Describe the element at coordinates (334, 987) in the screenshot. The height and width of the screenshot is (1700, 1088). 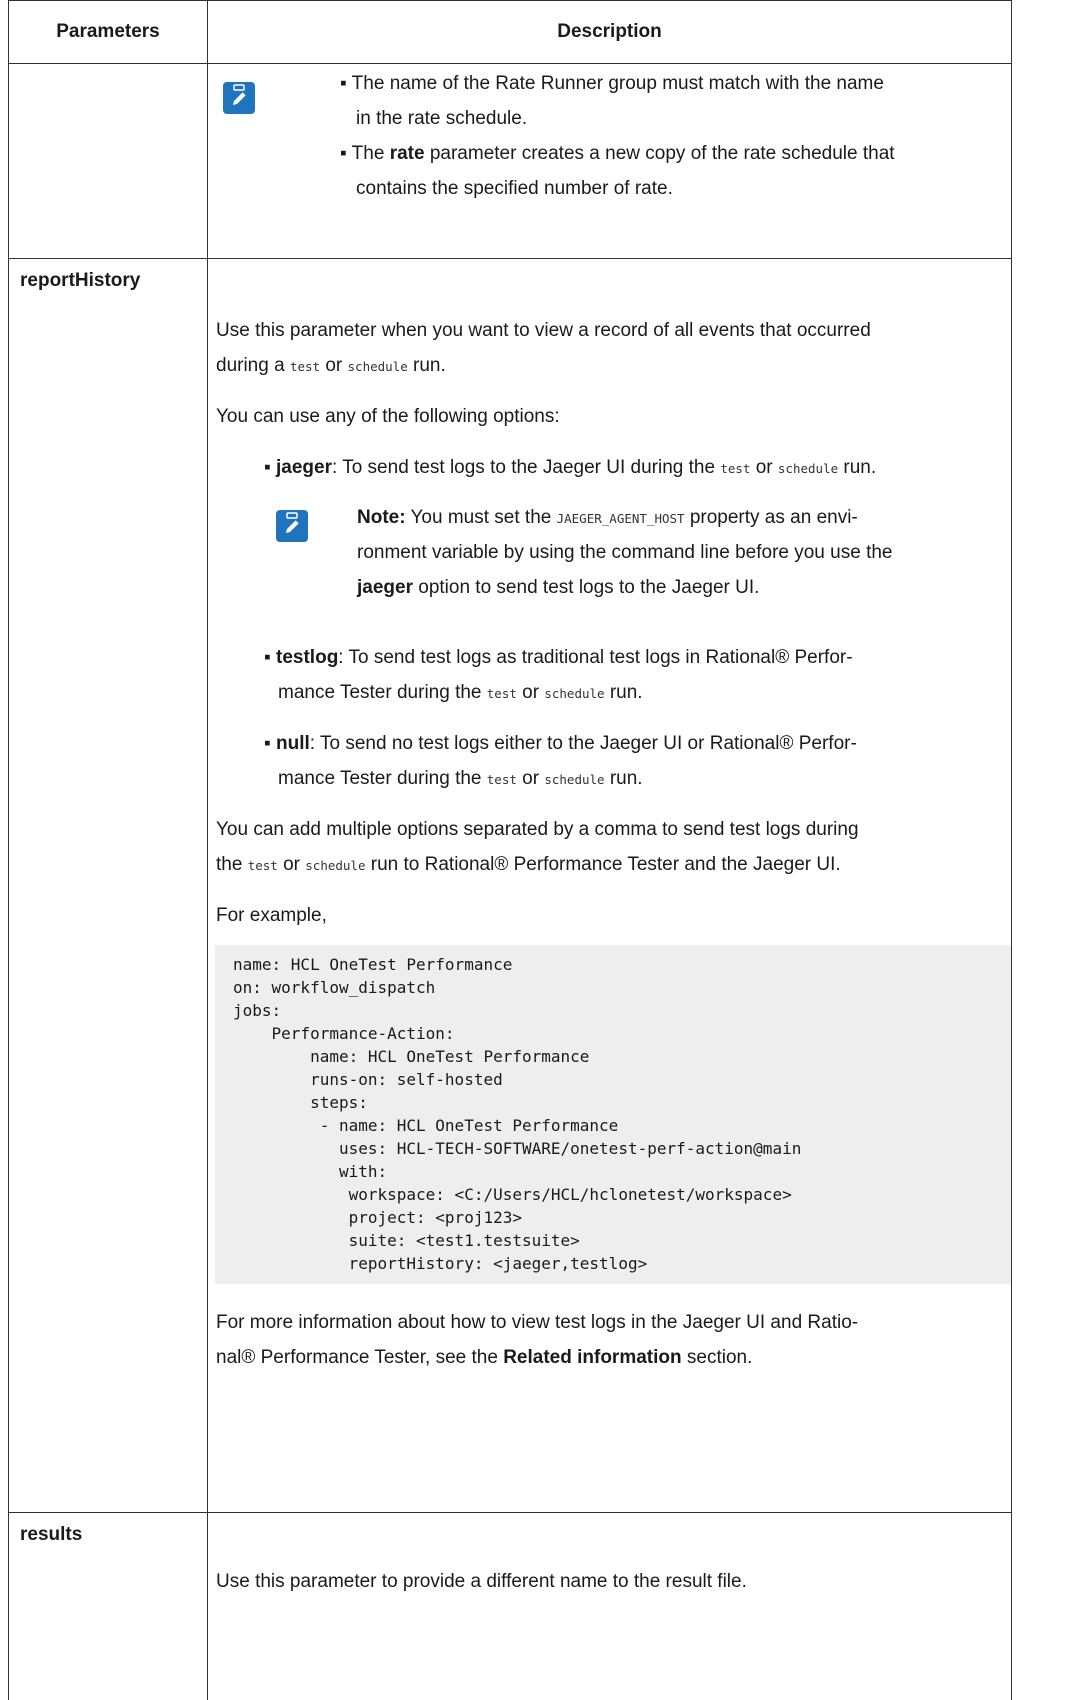
I see `code-line: on: workflow_dispatch` at that location.